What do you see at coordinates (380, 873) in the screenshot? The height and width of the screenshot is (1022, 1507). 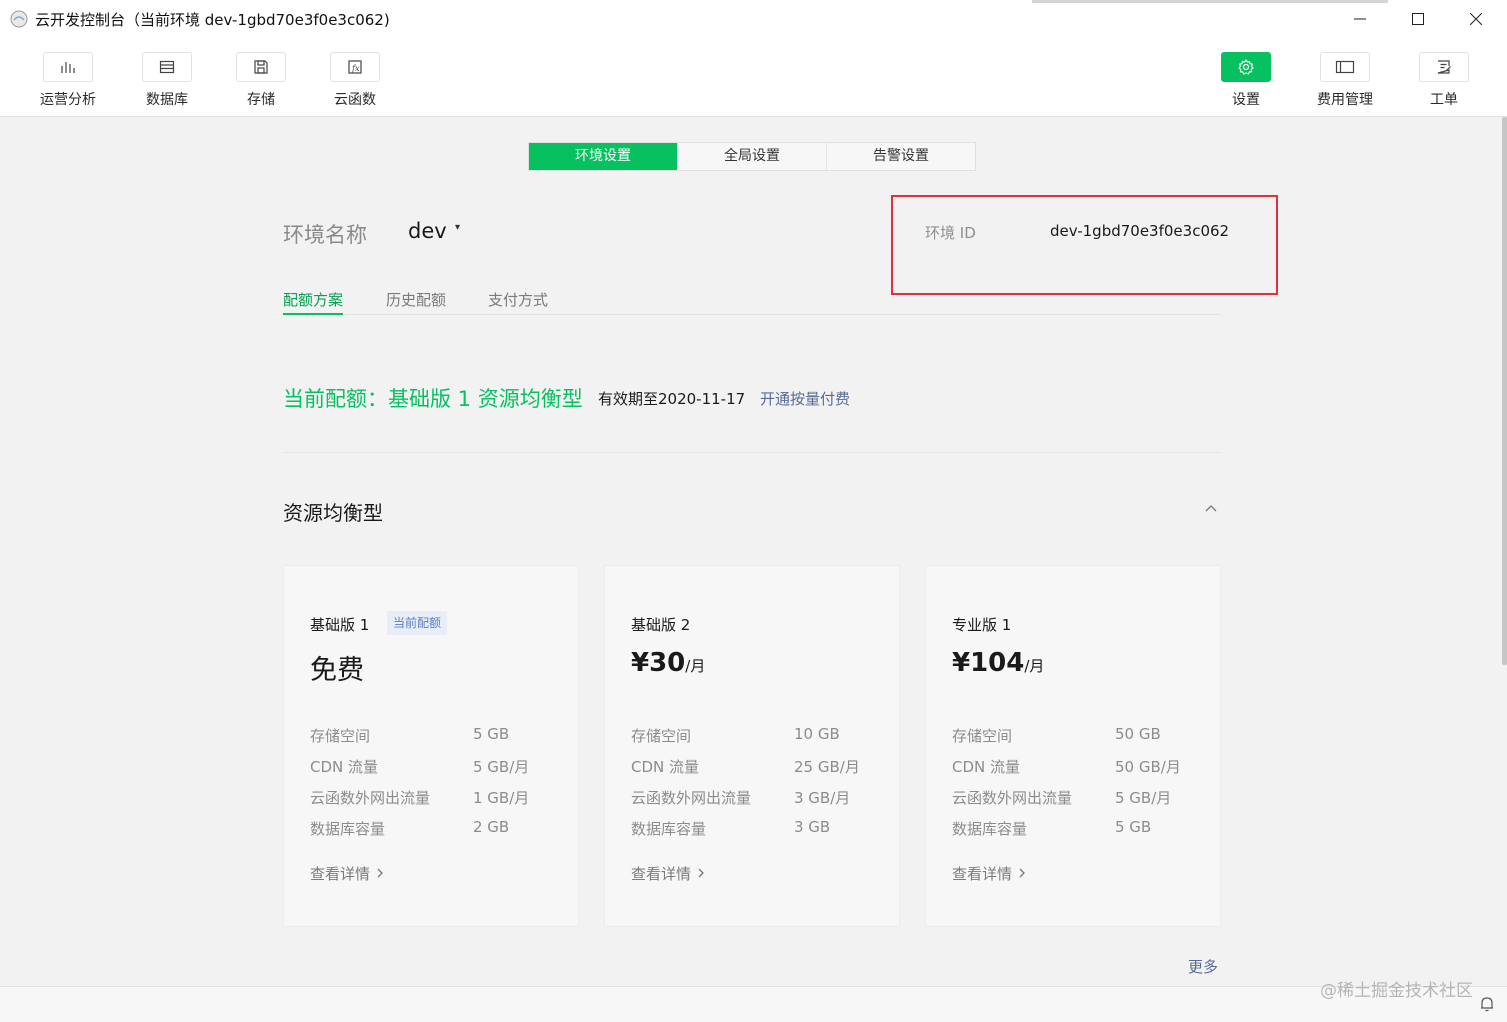 I see `chevron-right-icon` at bounding box center [380, 873].